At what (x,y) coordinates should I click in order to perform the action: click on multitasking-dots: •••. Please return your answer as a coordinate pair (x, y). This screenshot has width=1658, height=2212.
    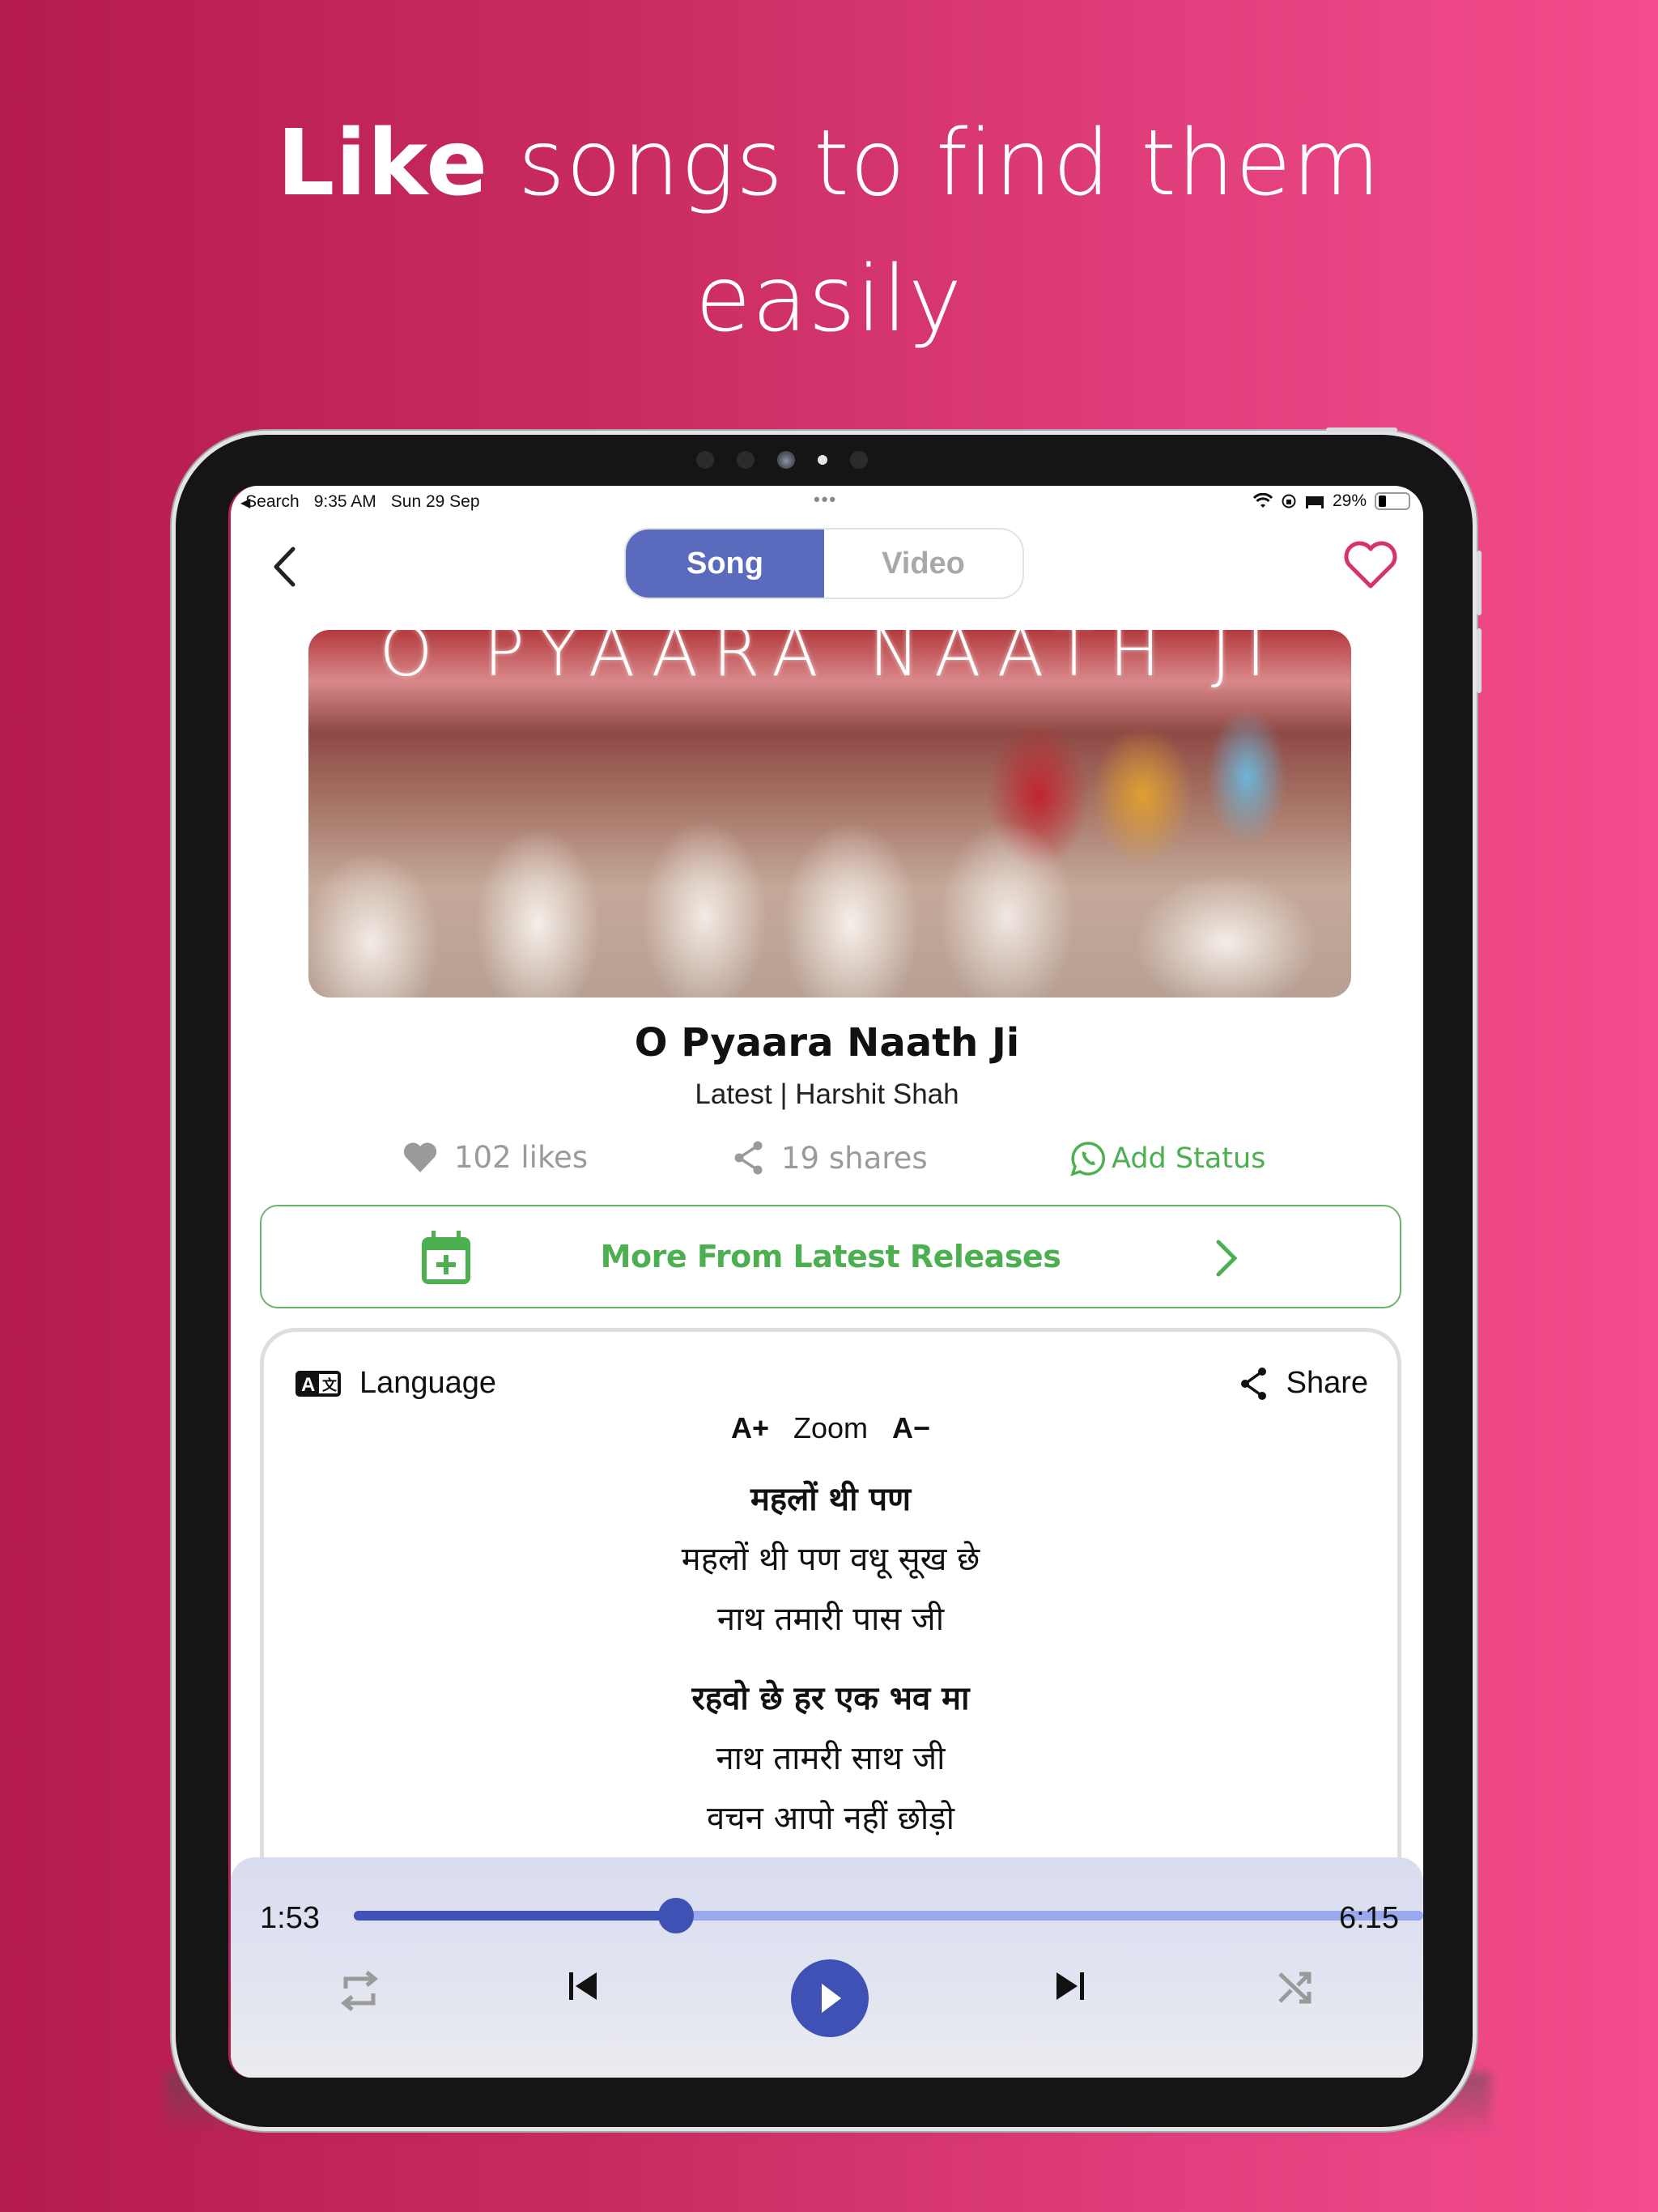
    Looking at the image, I should click on (825, 500).